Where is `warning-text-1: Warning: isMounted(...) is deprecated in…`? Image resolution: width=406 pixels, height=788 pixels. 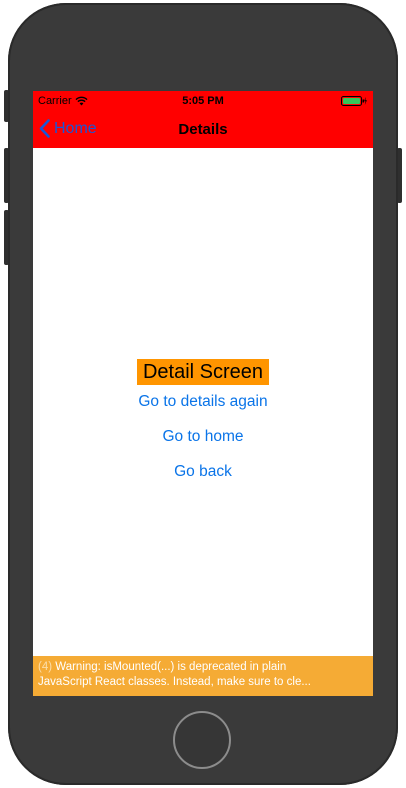
warning-text-1: Warning: isMounted(...) is deprecated in… is located at coordinates (171, 667).